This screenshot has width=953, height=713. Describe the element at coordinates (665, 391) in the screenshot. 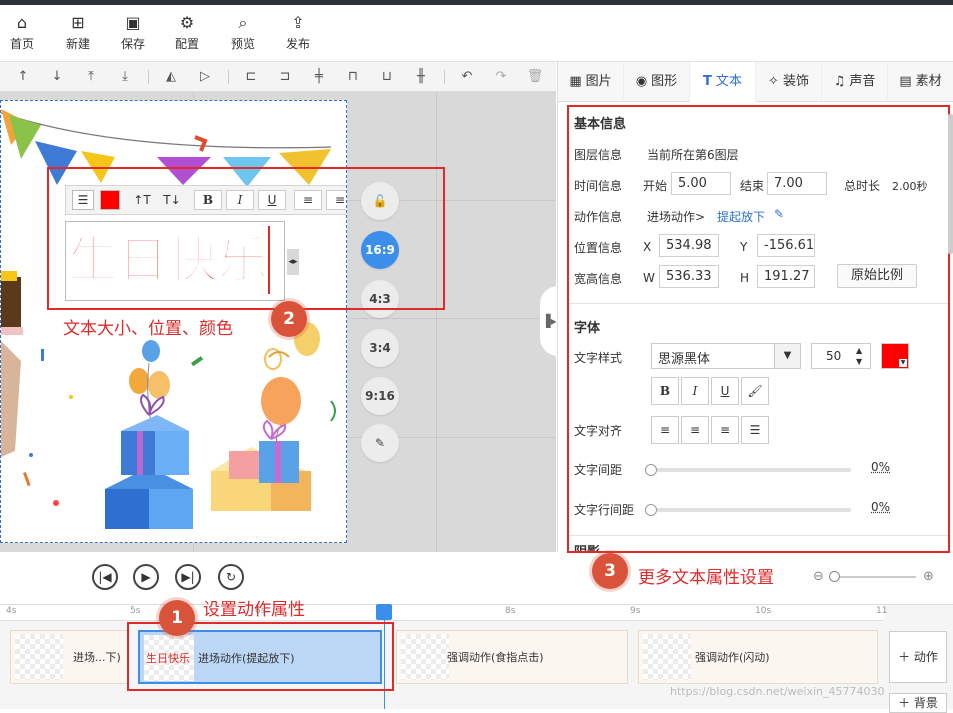

I see `font-bold-button: B` at that location.